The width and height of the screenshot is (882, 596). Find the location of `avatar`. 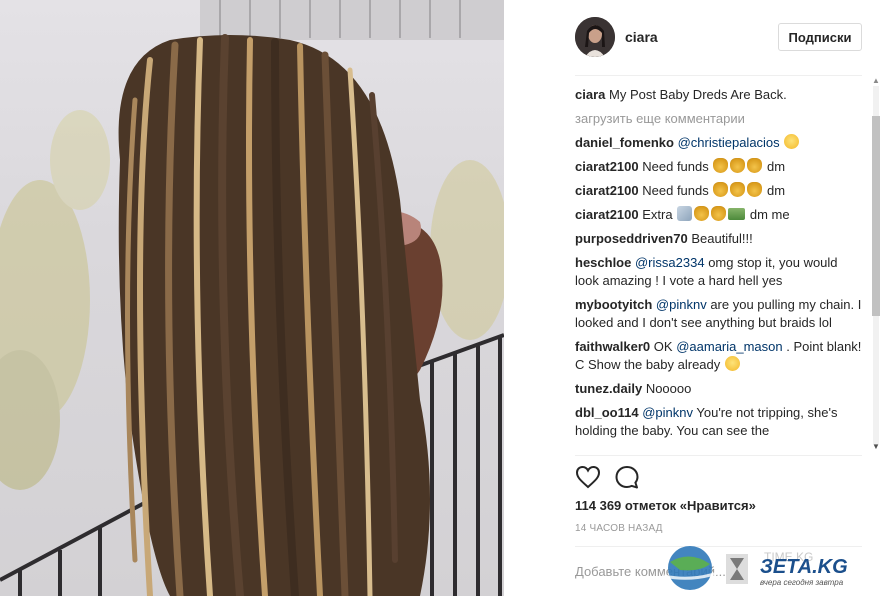

avatar is located at coordinates (595, 37).